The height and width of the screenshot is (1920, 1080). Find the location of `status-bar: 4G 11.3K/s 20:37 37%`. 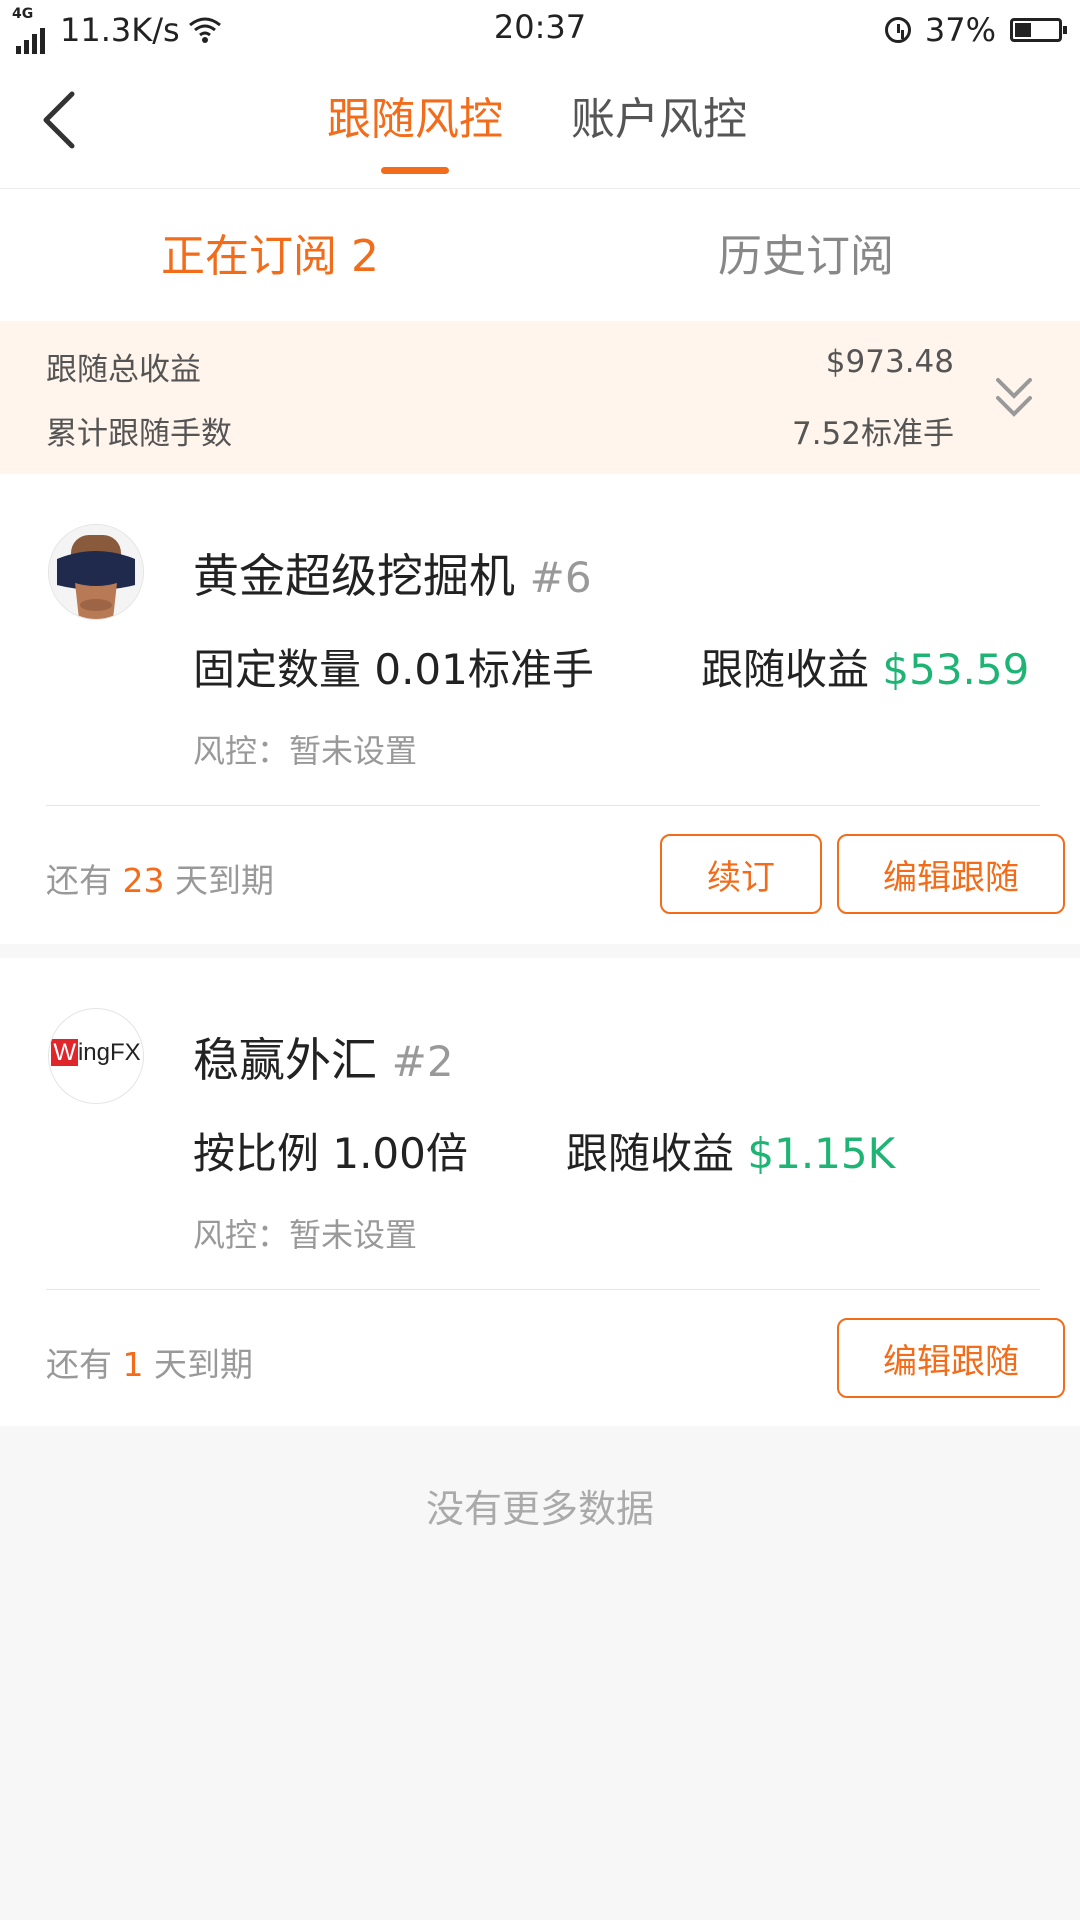

status-bar: 4G 11.3K/s 20:37 37% is located at coordinates (540, 29).